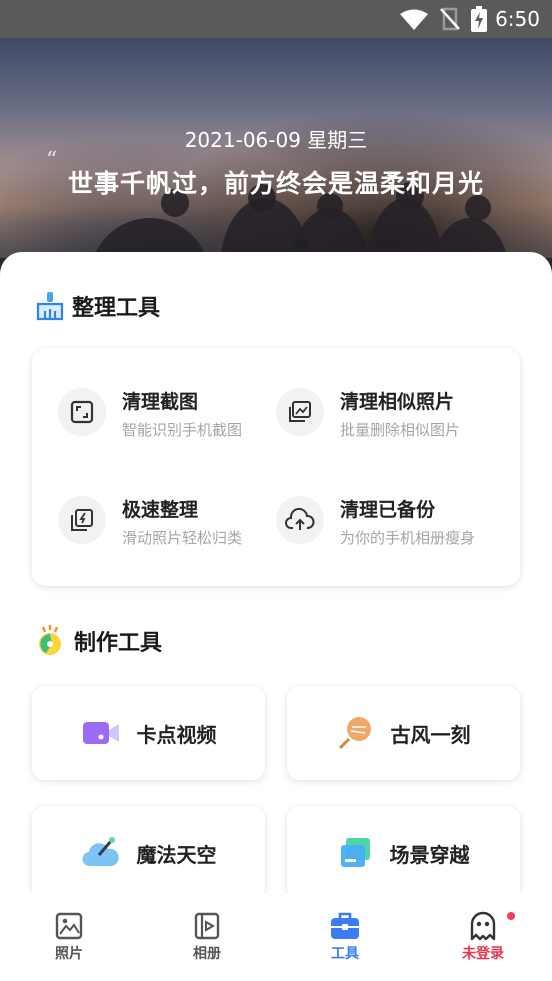 The height and width of the screenshot is (981, 552). I want to click on screenshot-icon, so click(82, 412).